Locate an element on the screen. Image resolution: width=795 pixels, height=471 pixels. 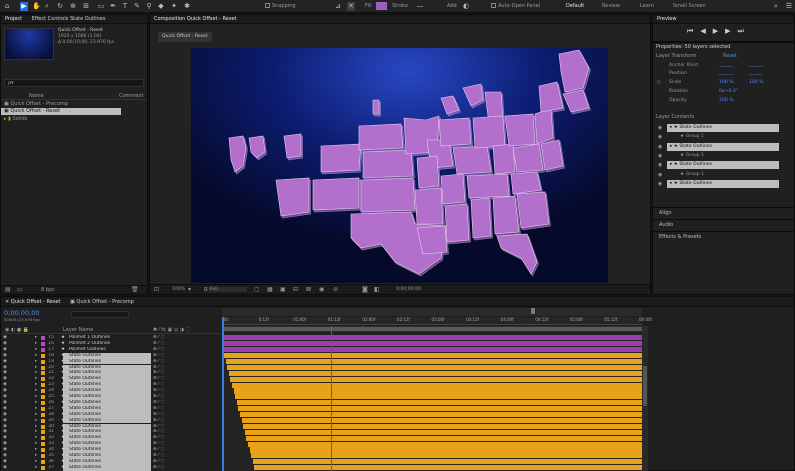
color-management-icon: ◉ is located at coordinates (321, 289).